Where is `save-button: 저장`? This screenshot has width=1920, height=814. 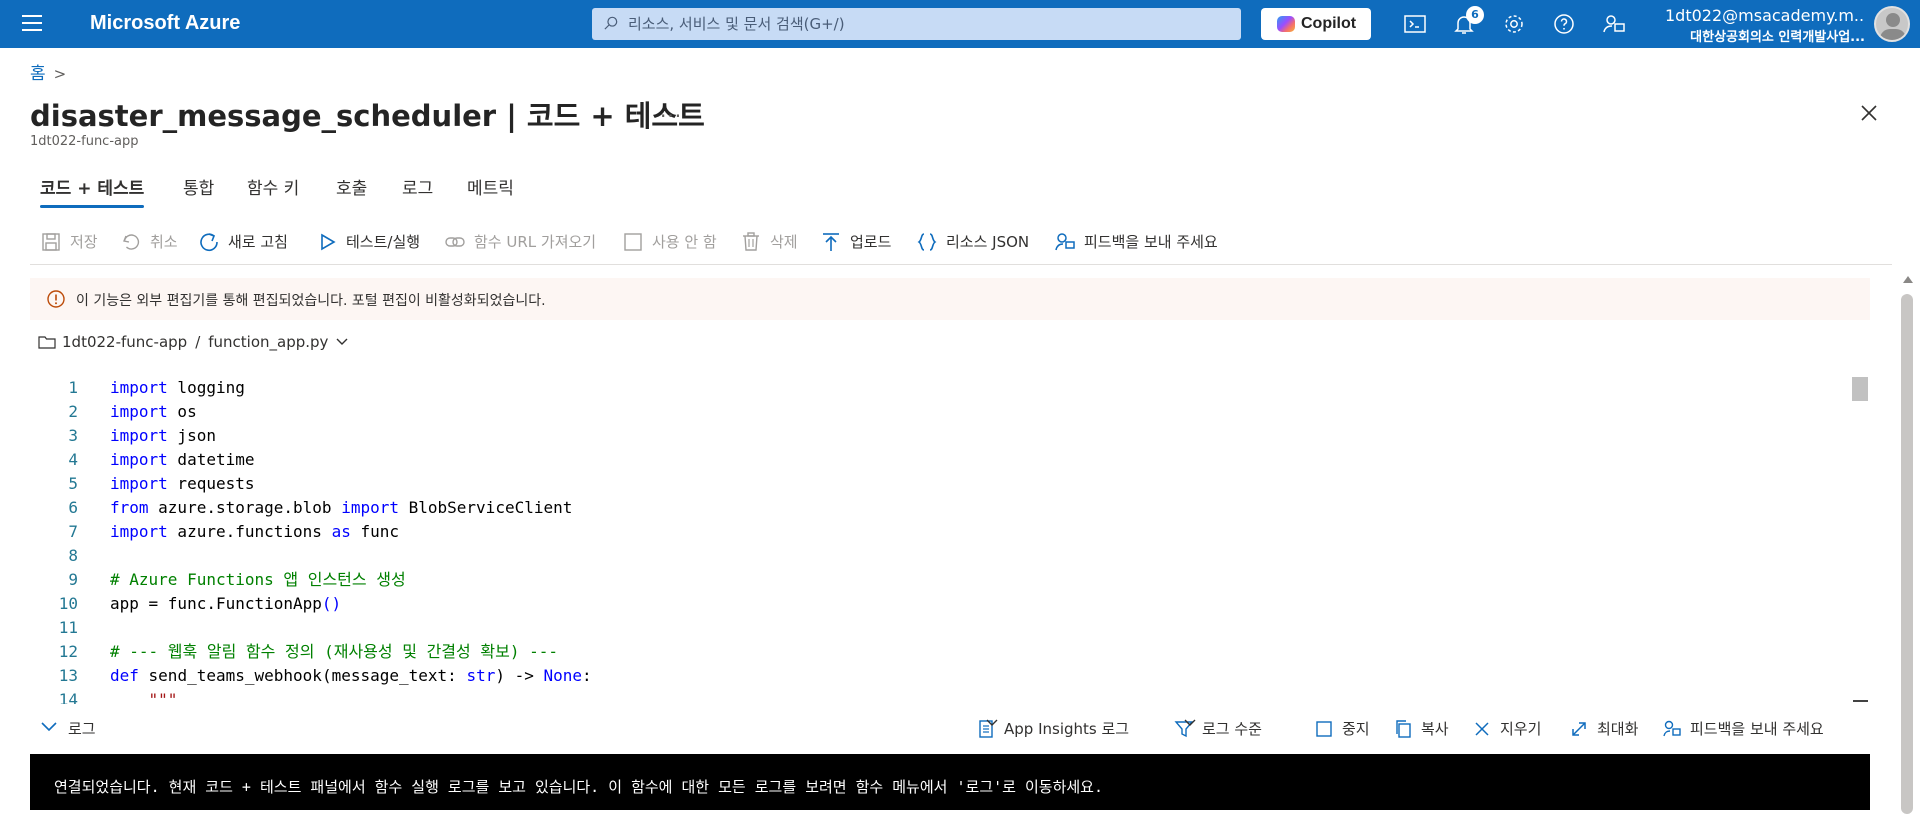
save-button: 저장 is located at coordinates (69, 242).